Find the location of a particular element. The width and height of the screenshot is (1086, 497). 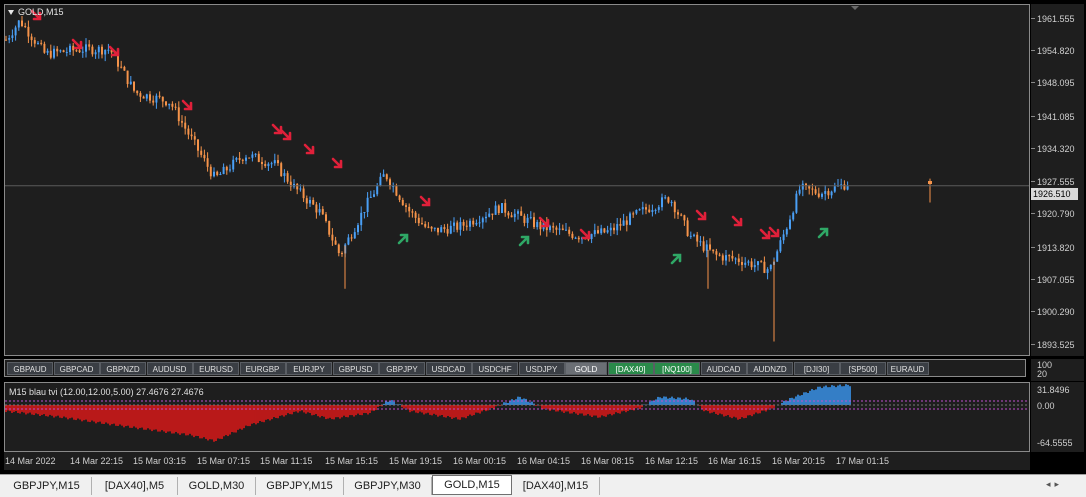

time-label: 17 Mar 01:15 is located at coordinates (863, 461).